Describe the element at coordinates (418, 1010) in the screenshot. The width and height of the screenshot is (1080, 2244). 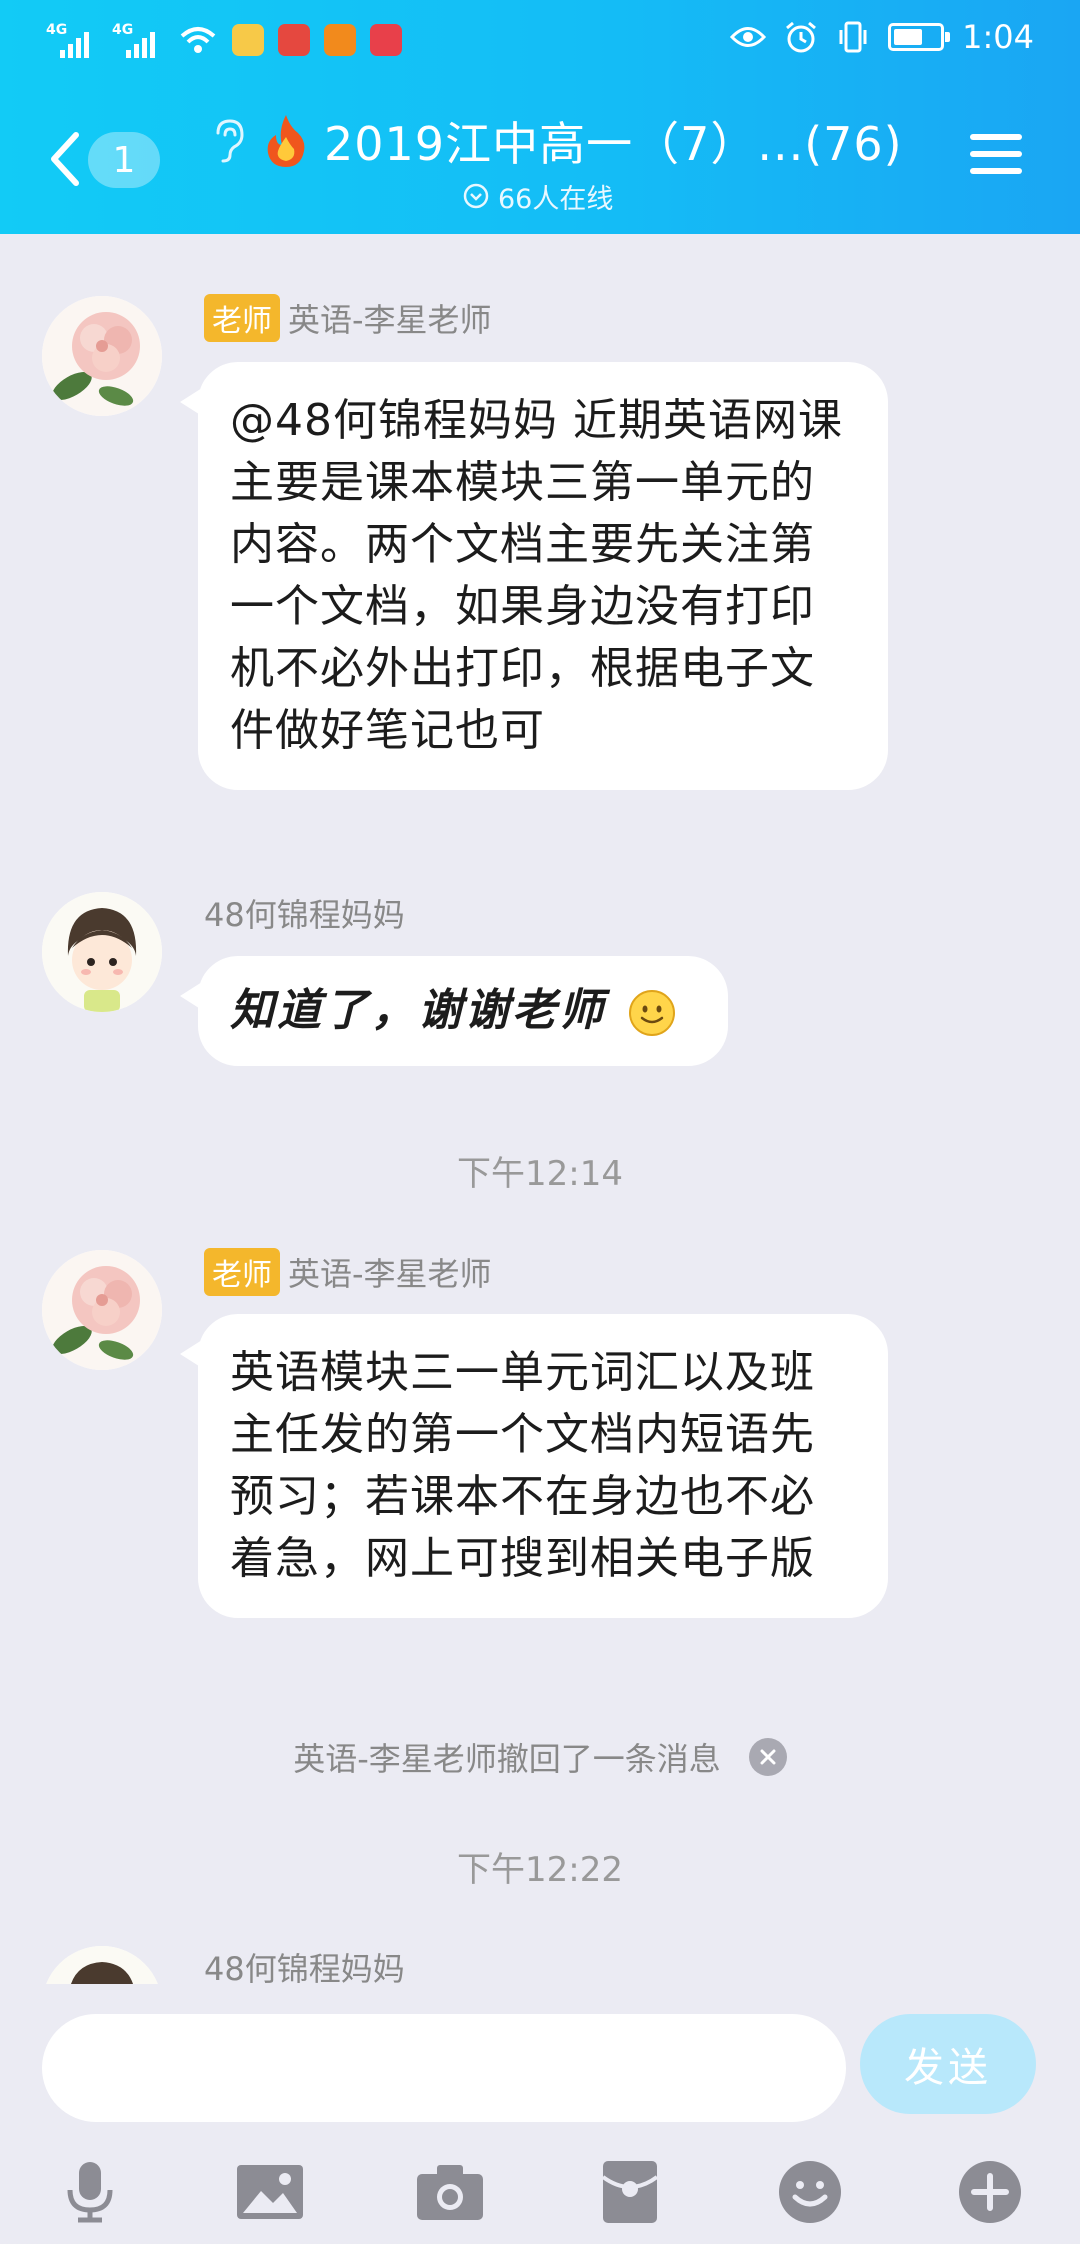
I see `message-text: 知道了，谢谢老师` at that location.